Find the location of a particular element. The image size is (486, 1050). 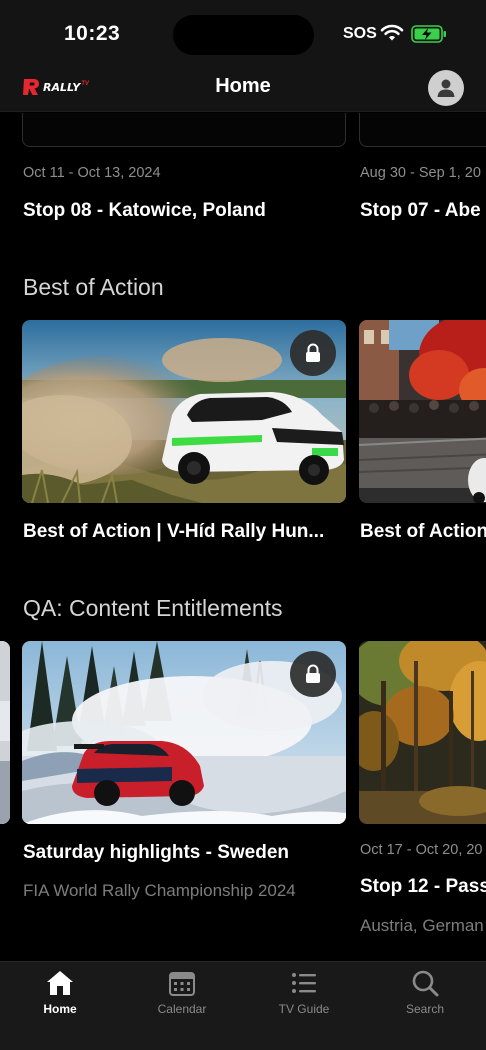

event-date: Oct 11 - Oct 13, 2024 is located at coordinates (92, 173).